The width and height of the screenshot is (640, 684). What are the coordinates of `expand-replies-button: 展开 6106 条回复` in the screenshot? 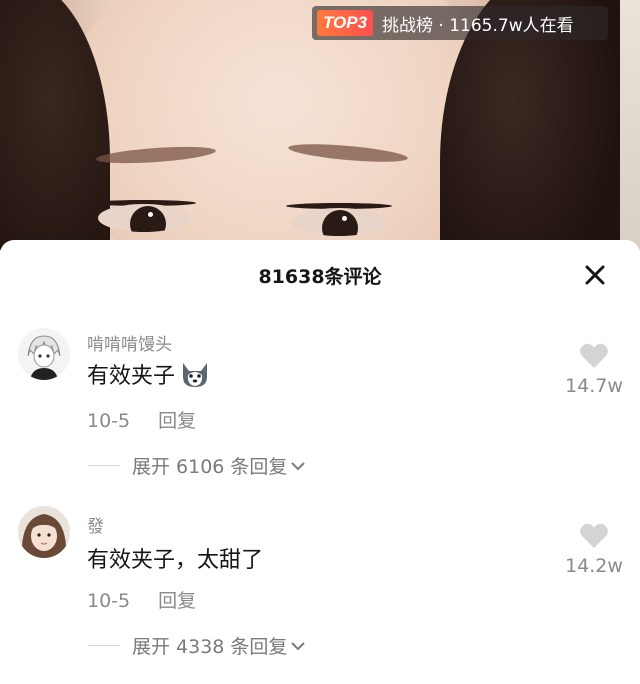 It's located at (197, 465).